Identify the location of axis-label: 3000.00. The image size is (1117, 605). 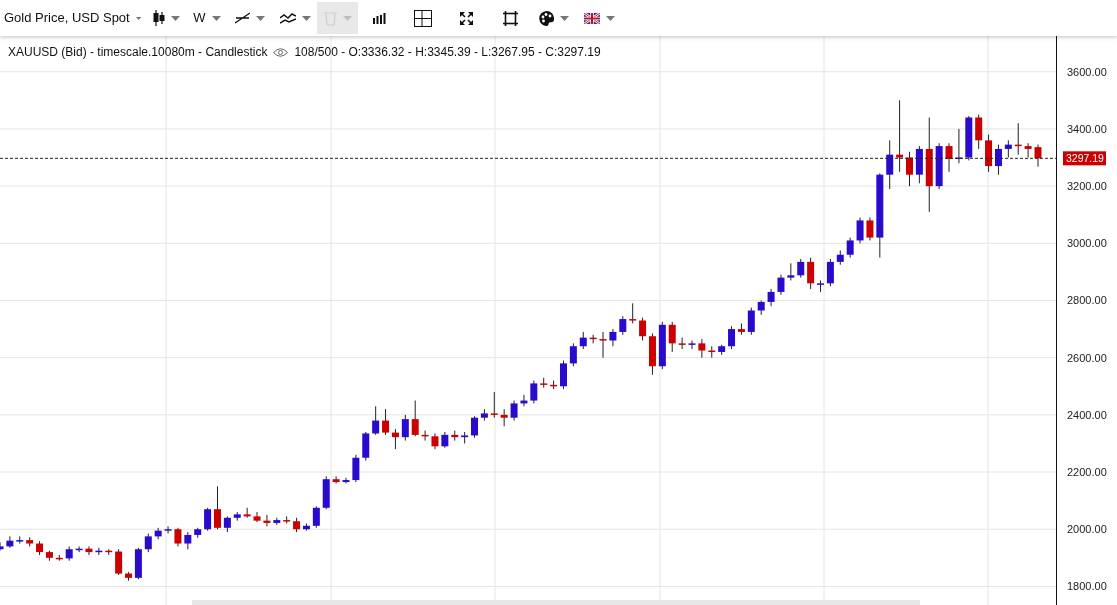
(1087, 243).